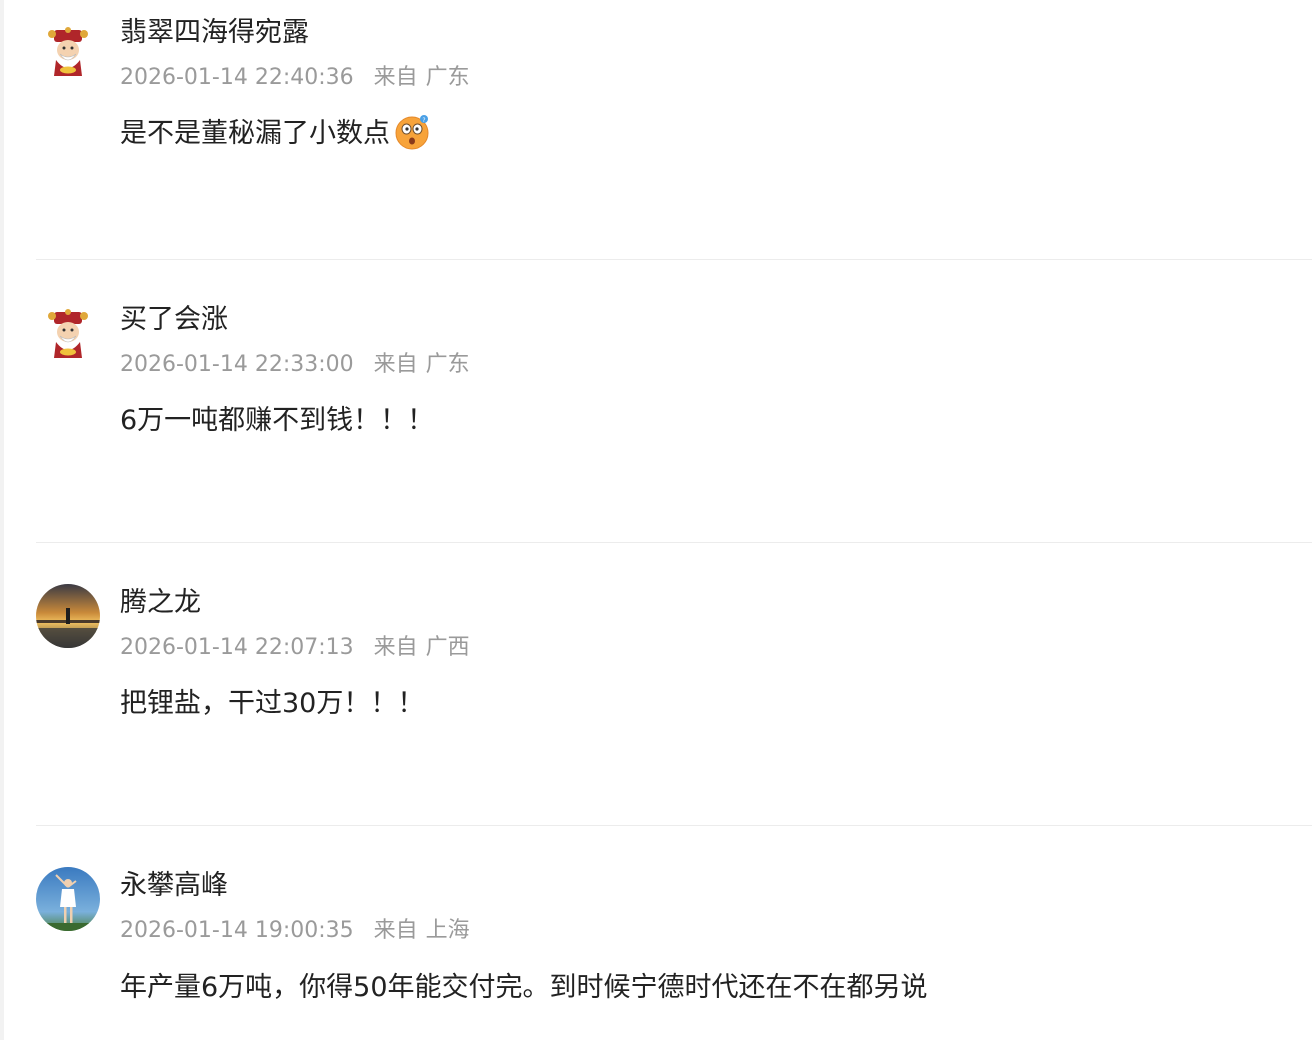 The width and height of the screenshot is (1312, 1040). I want to click on comment-text: 是不是董秘漏了小数点, so click(255, 133).